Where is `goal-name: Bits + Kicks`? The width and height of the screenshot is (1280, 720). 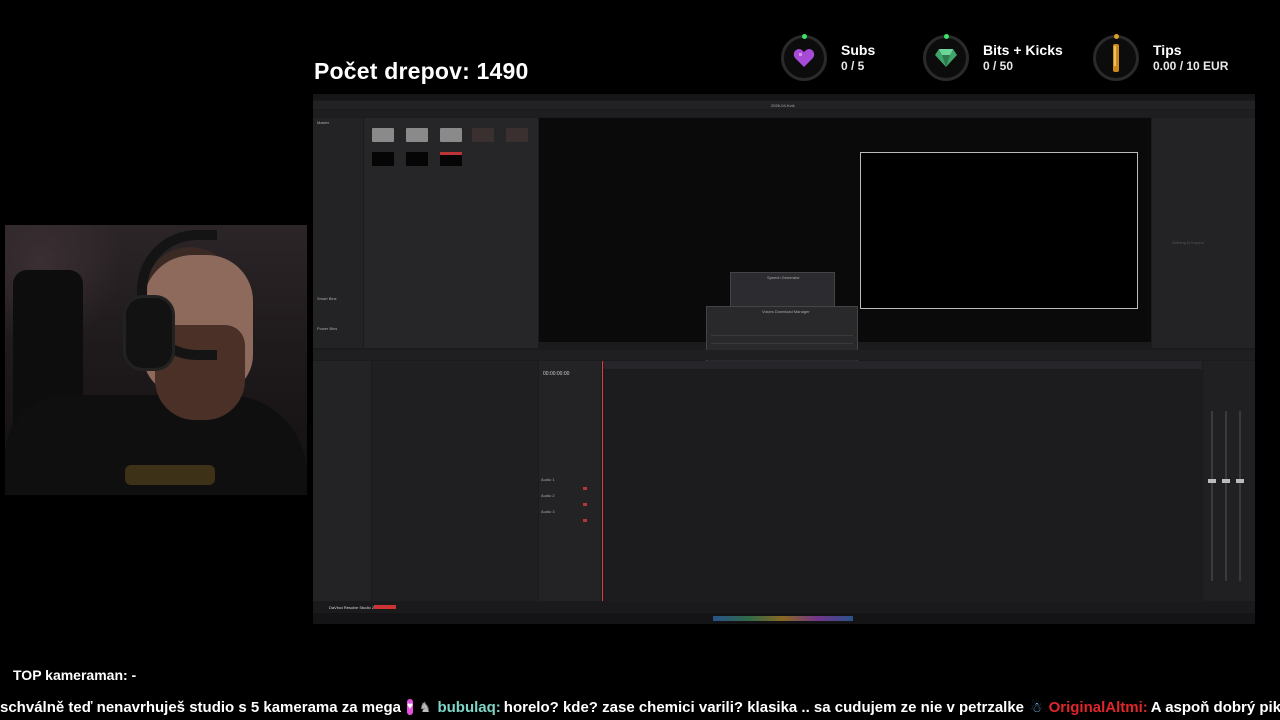 goal-name: Bits + Kicks is located at coordinates (1023, 50).